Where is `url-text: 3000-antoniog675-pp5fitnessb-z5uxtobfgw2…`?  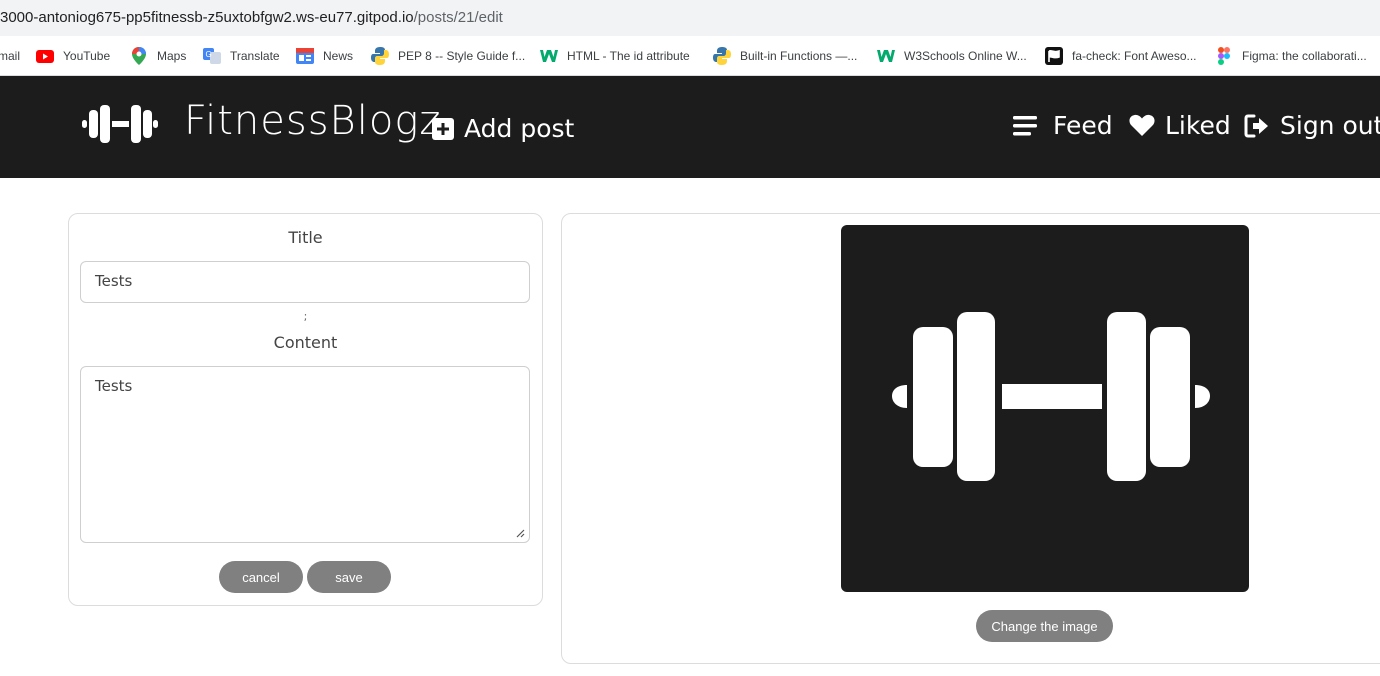
url-text: 3000-antoniog675-pp5fitnessb-z5uxtobfgw2… is located at coordinates (251, 17).